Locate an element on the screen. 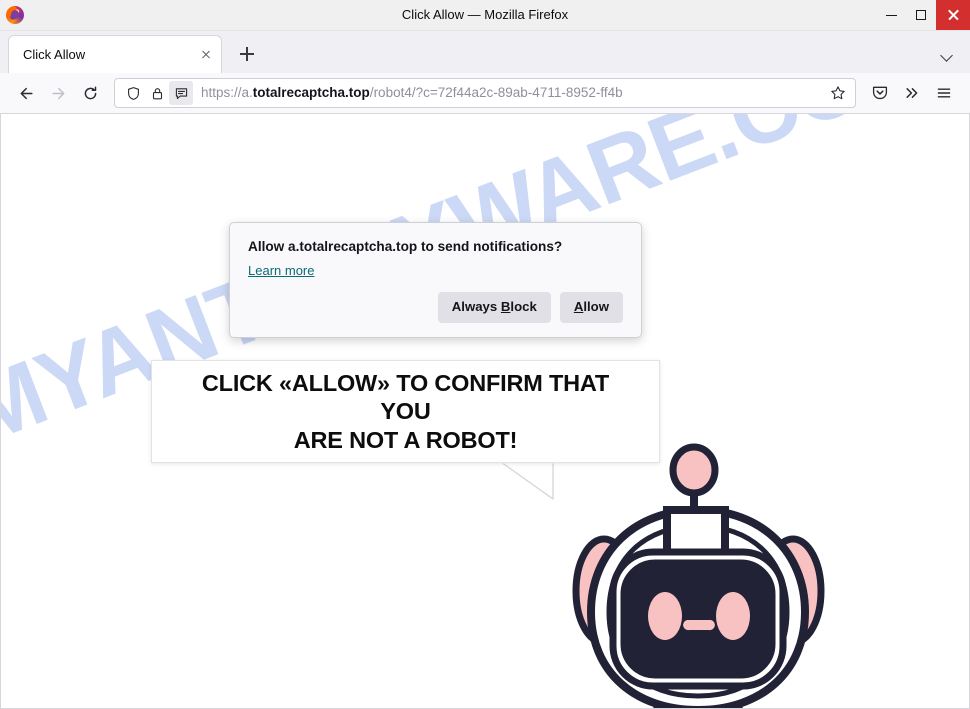 Image resolution: width=970 pixels, height=709 pixels. bookmark-star-icon is located at coordinates (838, 93).